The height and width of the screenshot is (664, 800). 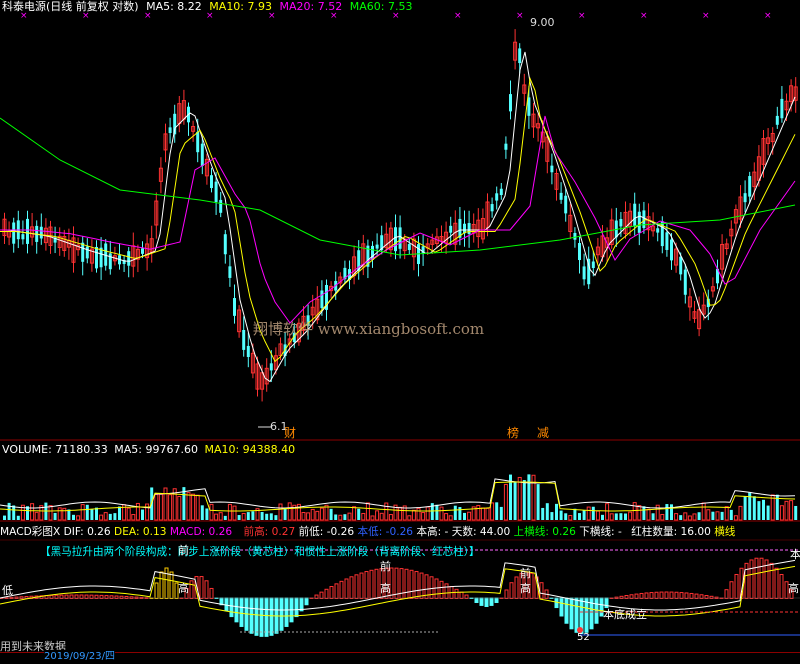 I want to click on reduction-badge: 减, so click(x=543, y=433).